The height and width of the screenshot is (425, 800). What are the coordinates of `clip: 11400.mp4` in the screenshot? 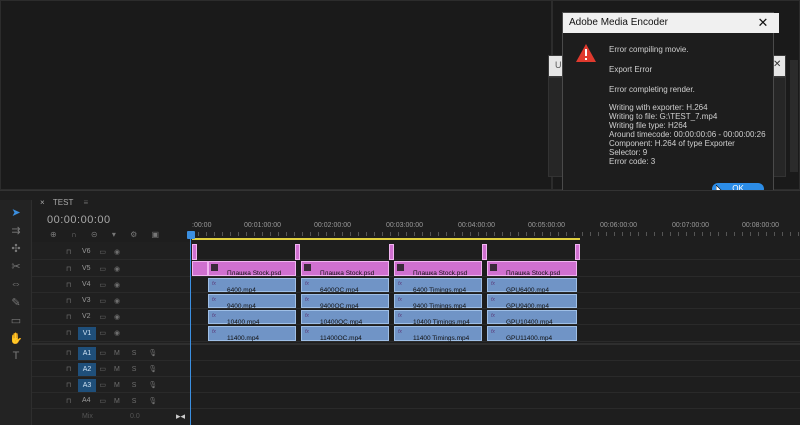 It's located at (252, 334).